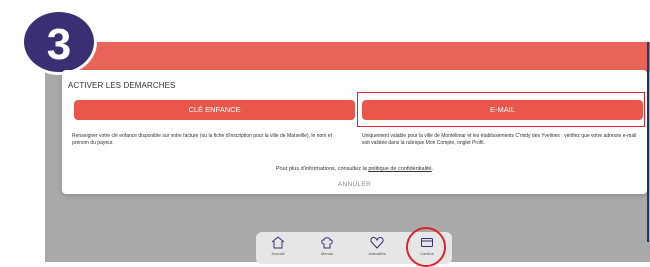 This screenshot has height=267, width=650. I want to click on frame-edge, so click(648, 142).